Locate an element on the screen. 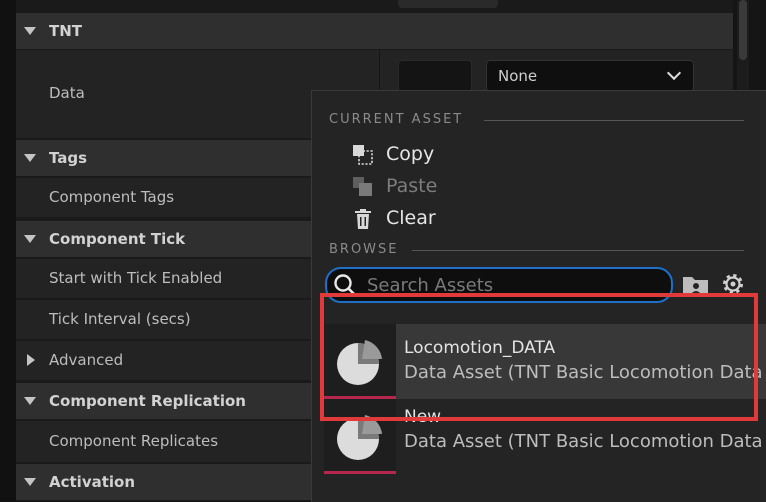 This screenshot has width=766, height=502. asset-name: Locomotion_DATA is located at coordinates (480, 348).